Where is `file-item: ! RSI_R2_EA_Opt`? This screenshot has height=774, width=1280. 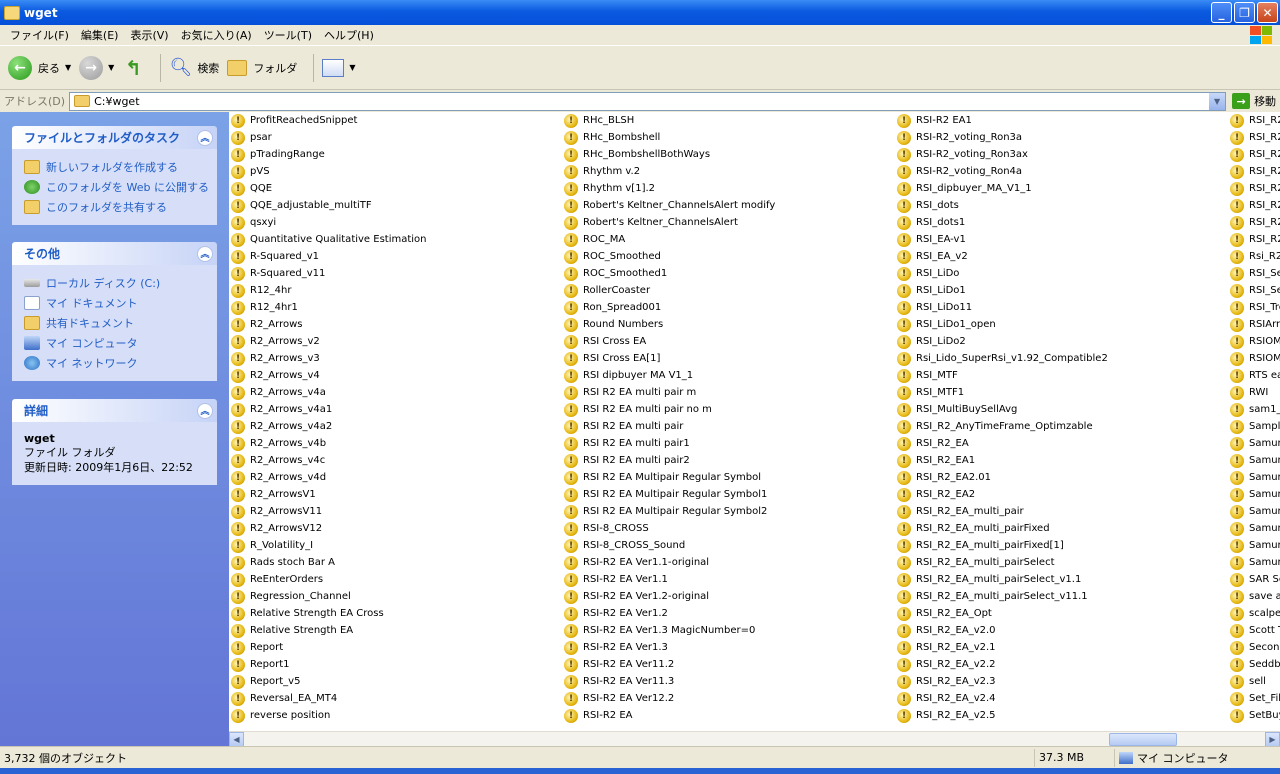 file-item: ! RSI_R2_EA_Opt is located at coordinates (1001, 613).